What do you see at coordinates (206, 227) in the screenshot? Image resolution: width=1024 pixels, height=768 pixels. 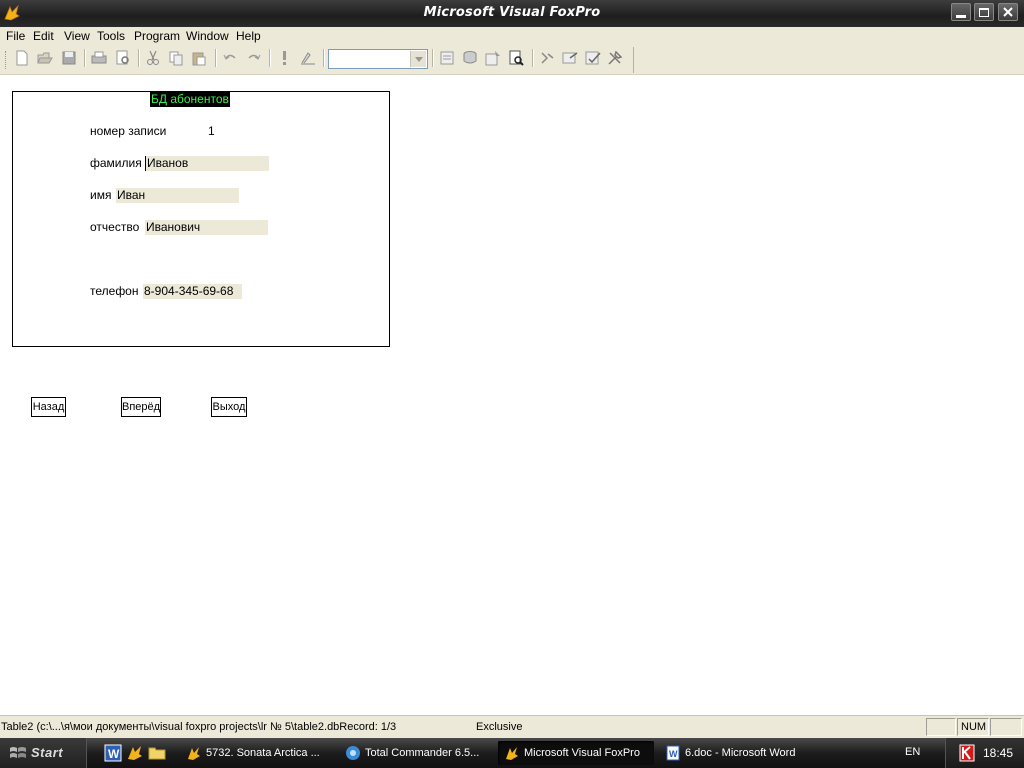 I see `patronymic-field: Иванович` at bounding box center [206, 227].